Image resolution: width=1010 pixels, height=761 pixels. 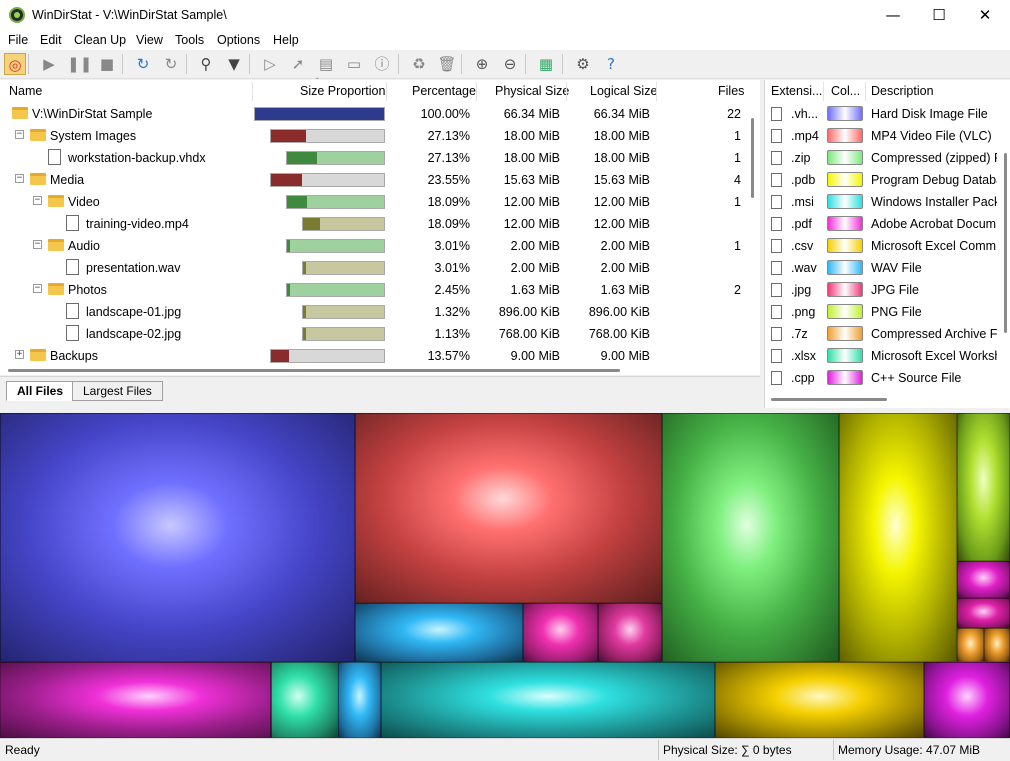 I want to click on tree-vertical-scroll-thumb, so click(x=752, y=158).